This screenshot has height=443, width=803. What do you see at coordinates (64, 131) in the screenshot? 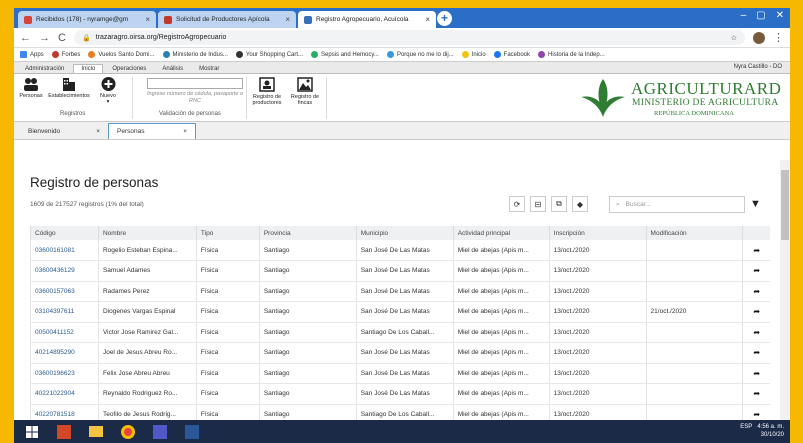
I see `tab-bienvenido: Bienvenido ×` at bounding box center [64, 131].